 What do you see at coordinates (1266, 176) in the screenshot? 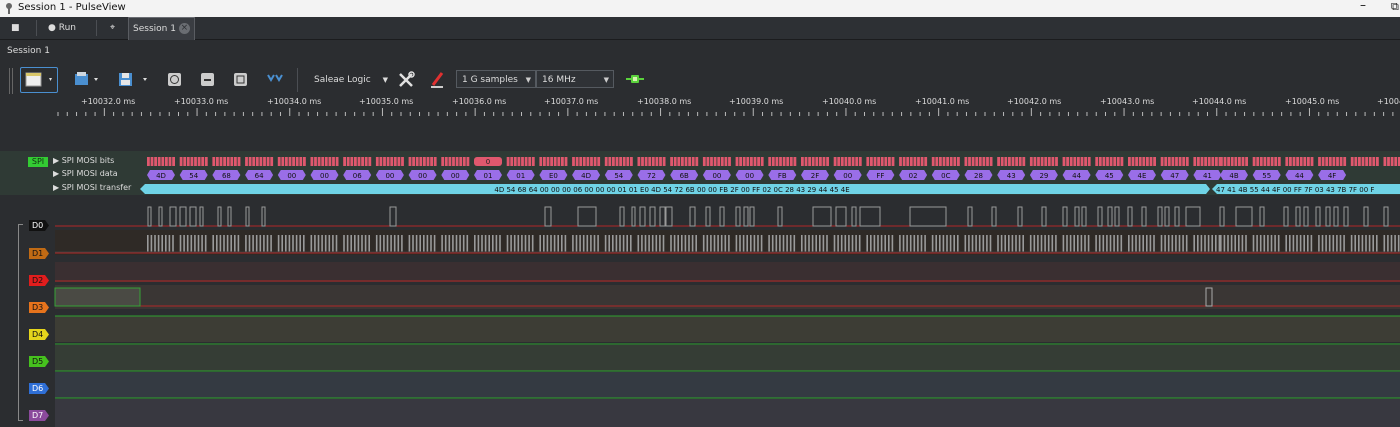
I see `spi-data-label: 55` at bounding box center [1266, 176].